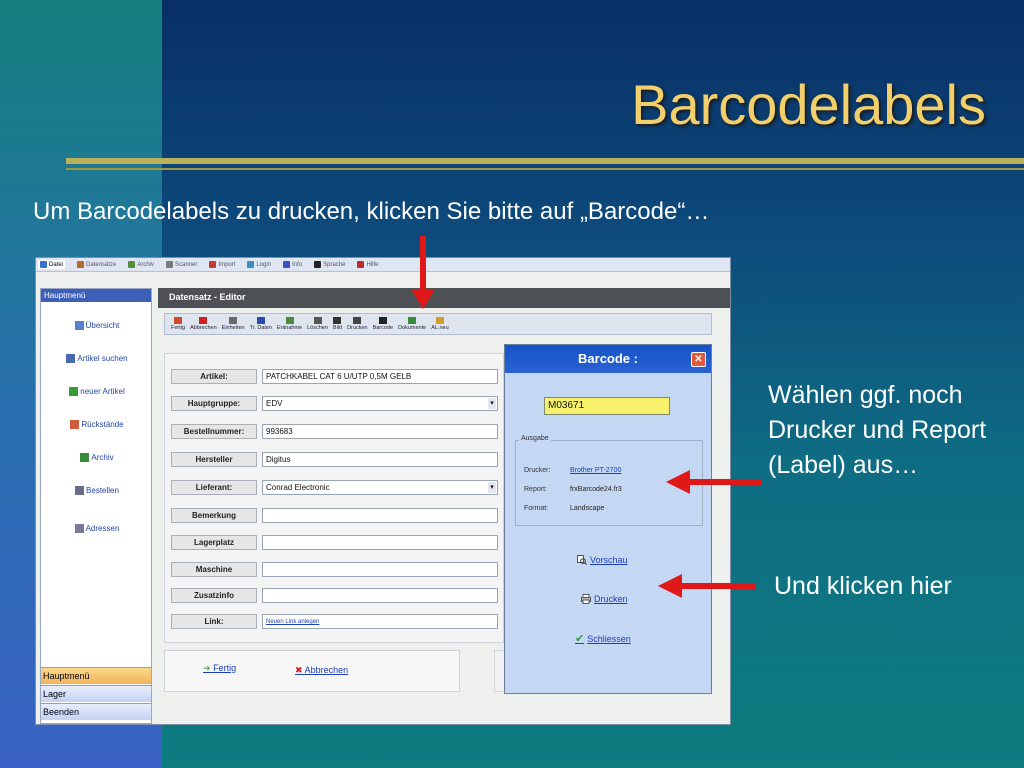  Describe the element at coordinates (74, 392) in the screenshot. I see `new-item-icon` at that location.